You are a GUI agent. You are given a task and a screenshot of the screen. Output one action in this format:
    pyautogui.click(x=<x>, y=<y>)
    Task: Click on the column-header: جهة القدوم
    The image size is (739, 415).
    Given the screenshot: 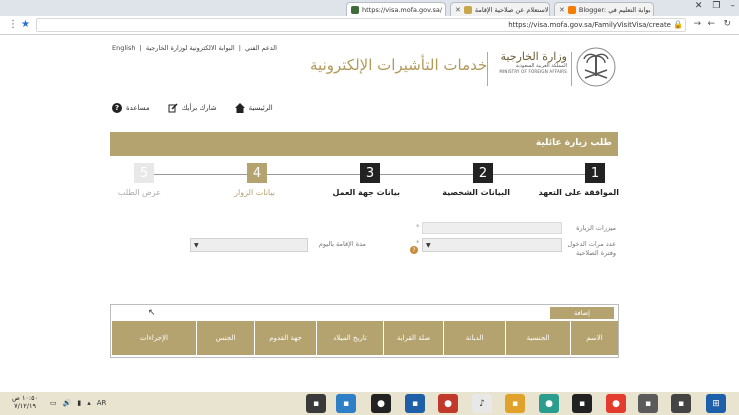 What is the action you would take?
    pyautogui.click(x=285, y=338)
    